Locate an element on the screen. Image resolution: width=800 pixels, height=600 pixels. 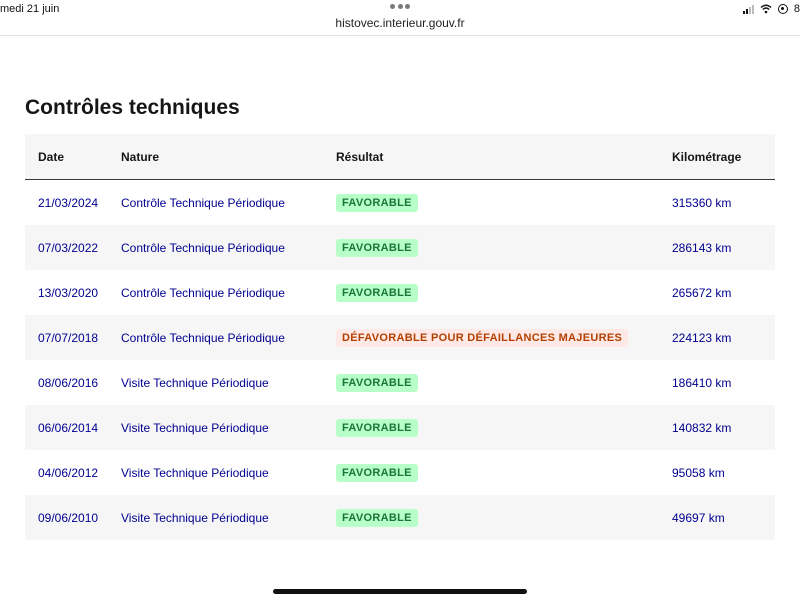
cell-date: 06/06/2014 is located at coordinates (68, 427).